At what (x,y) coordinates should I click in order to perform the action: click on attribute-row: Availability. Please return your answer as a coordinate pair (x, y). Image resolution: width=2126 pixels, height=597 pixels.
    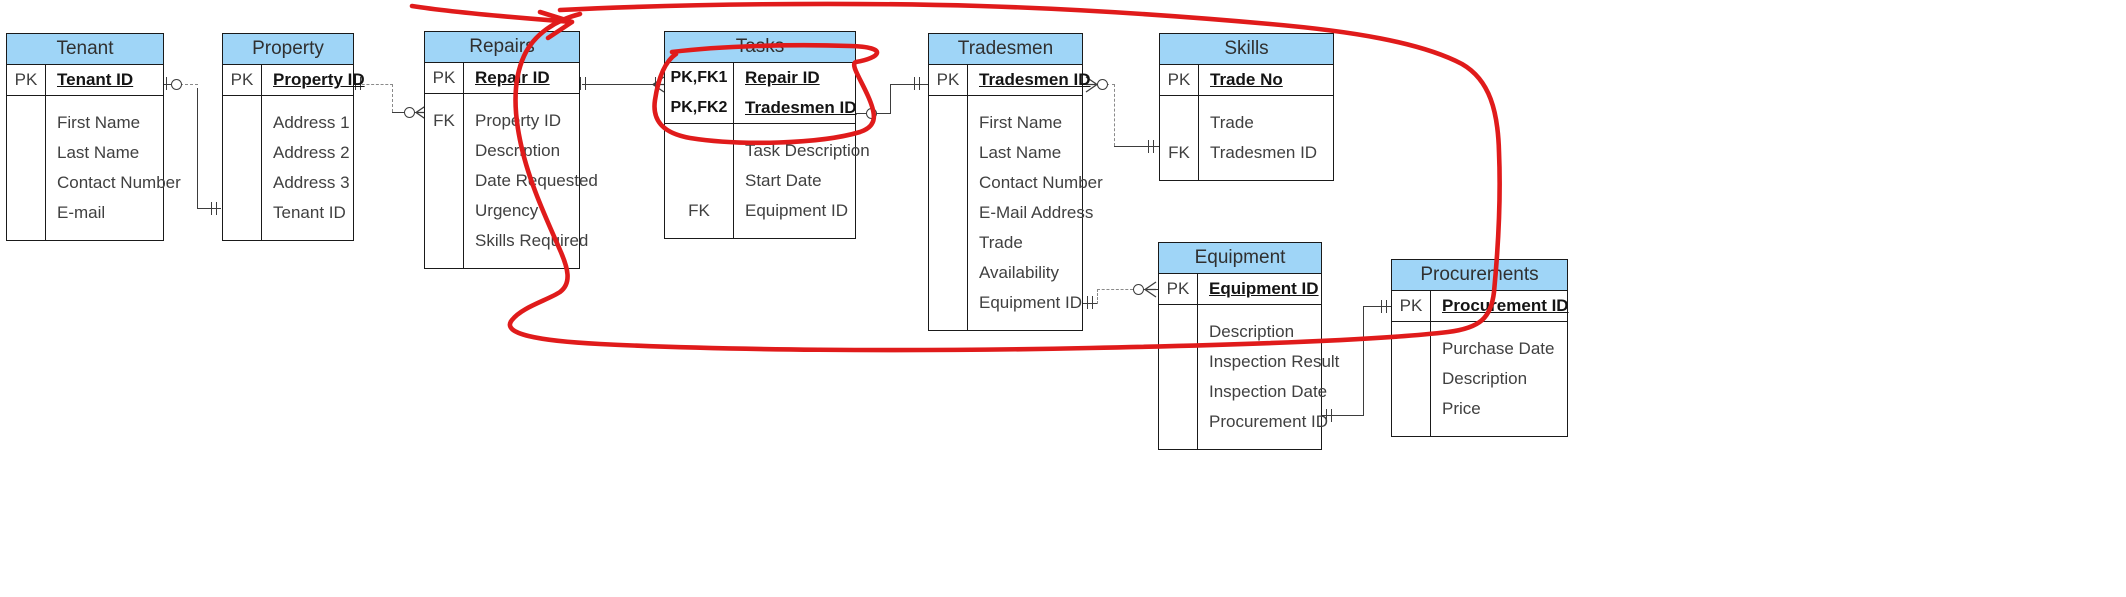
    Looking at the image, I should click on (1005, 273).